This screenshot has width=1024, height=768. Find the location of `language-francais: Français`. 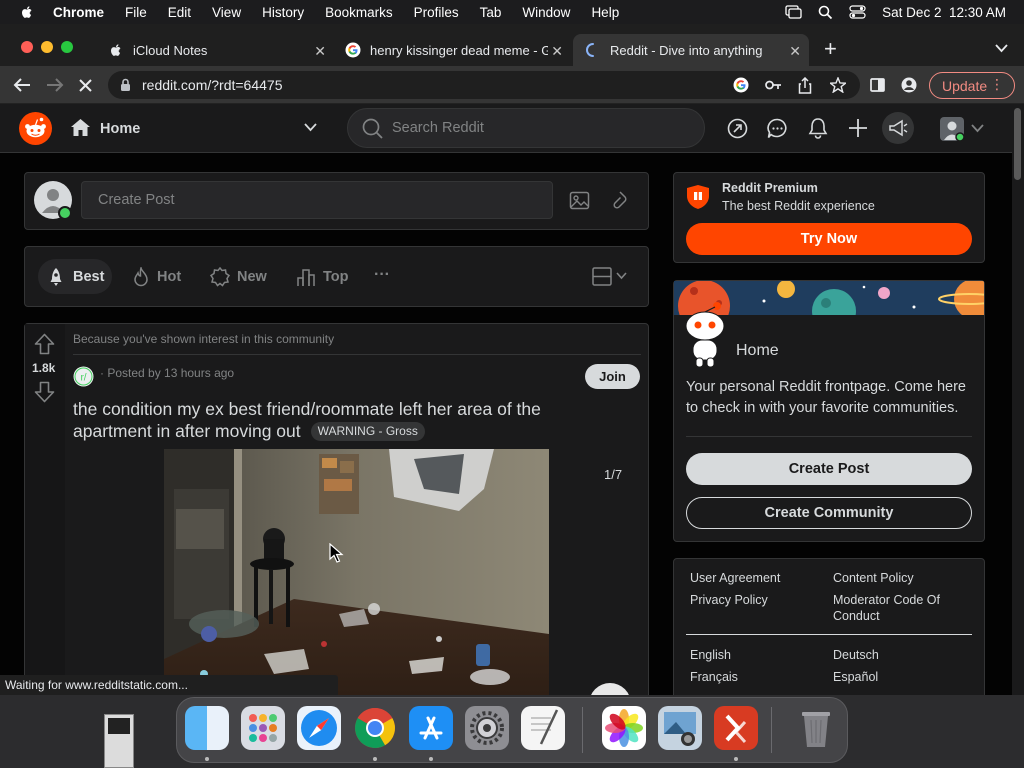

language-francais: Français is located at coordinates (714, 677).